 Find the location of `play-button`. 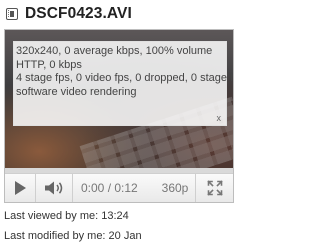

play-button is located at coordinates (20, 188).